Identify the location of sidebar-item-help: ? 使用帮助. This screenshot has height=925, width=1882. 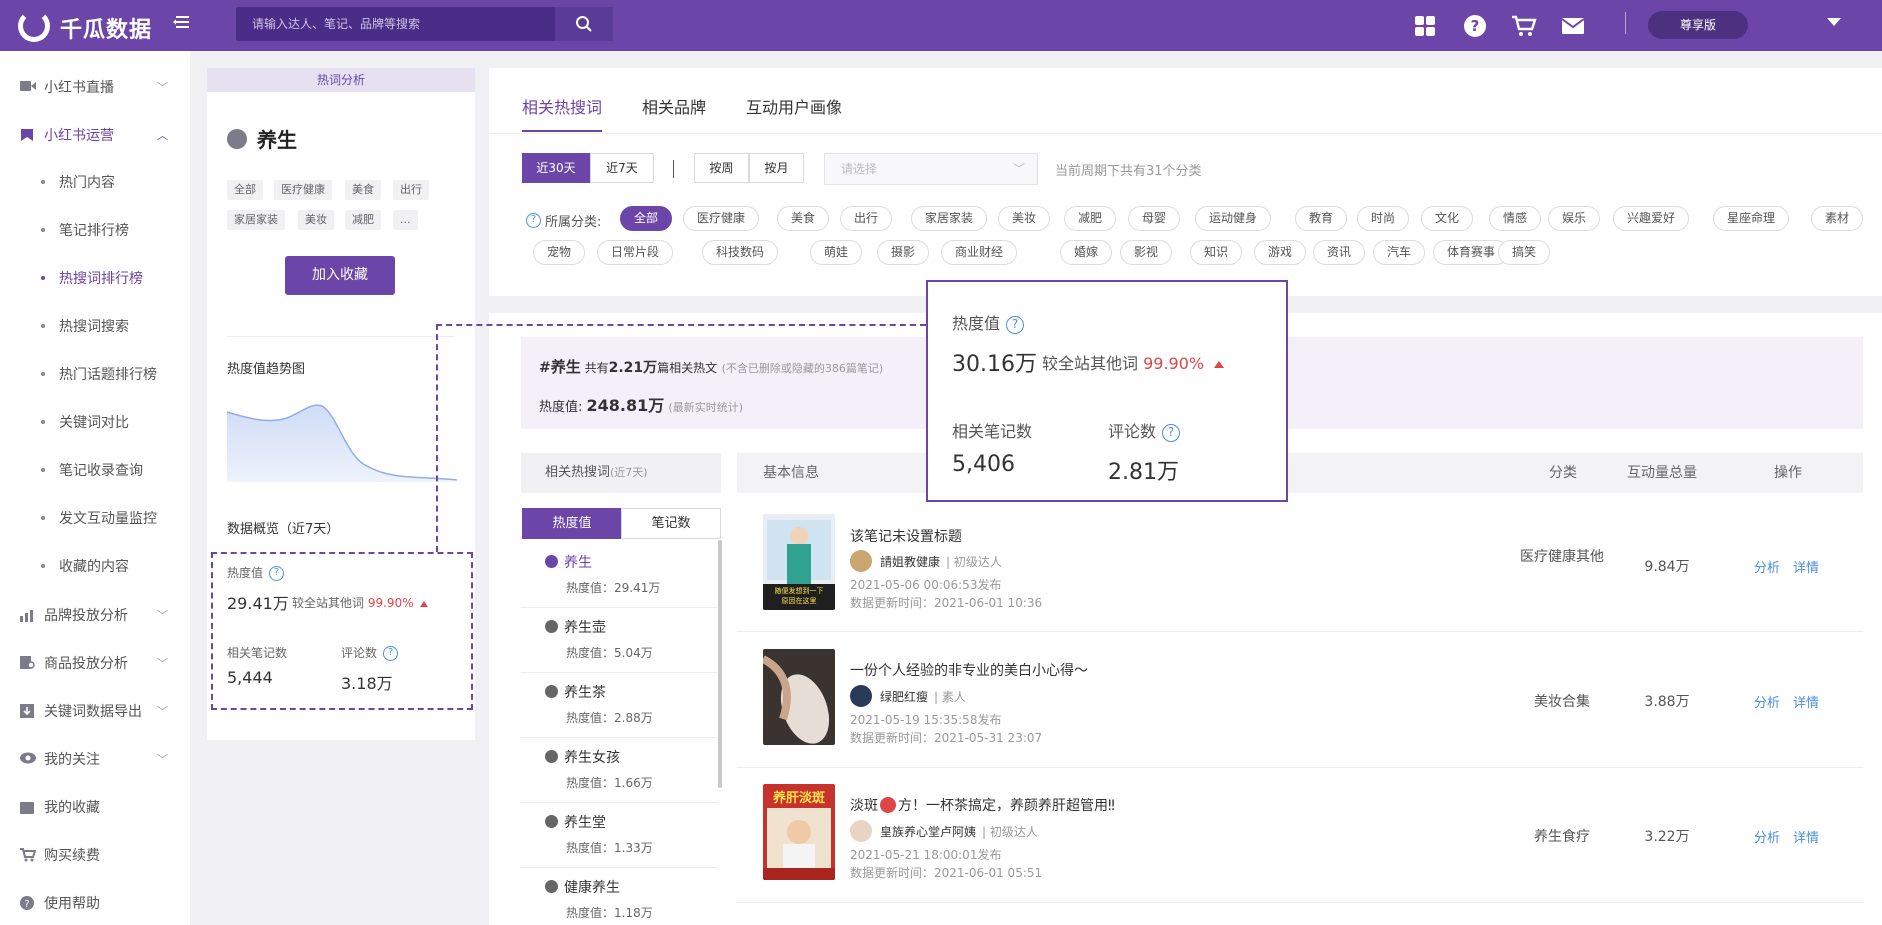
(95, 903).